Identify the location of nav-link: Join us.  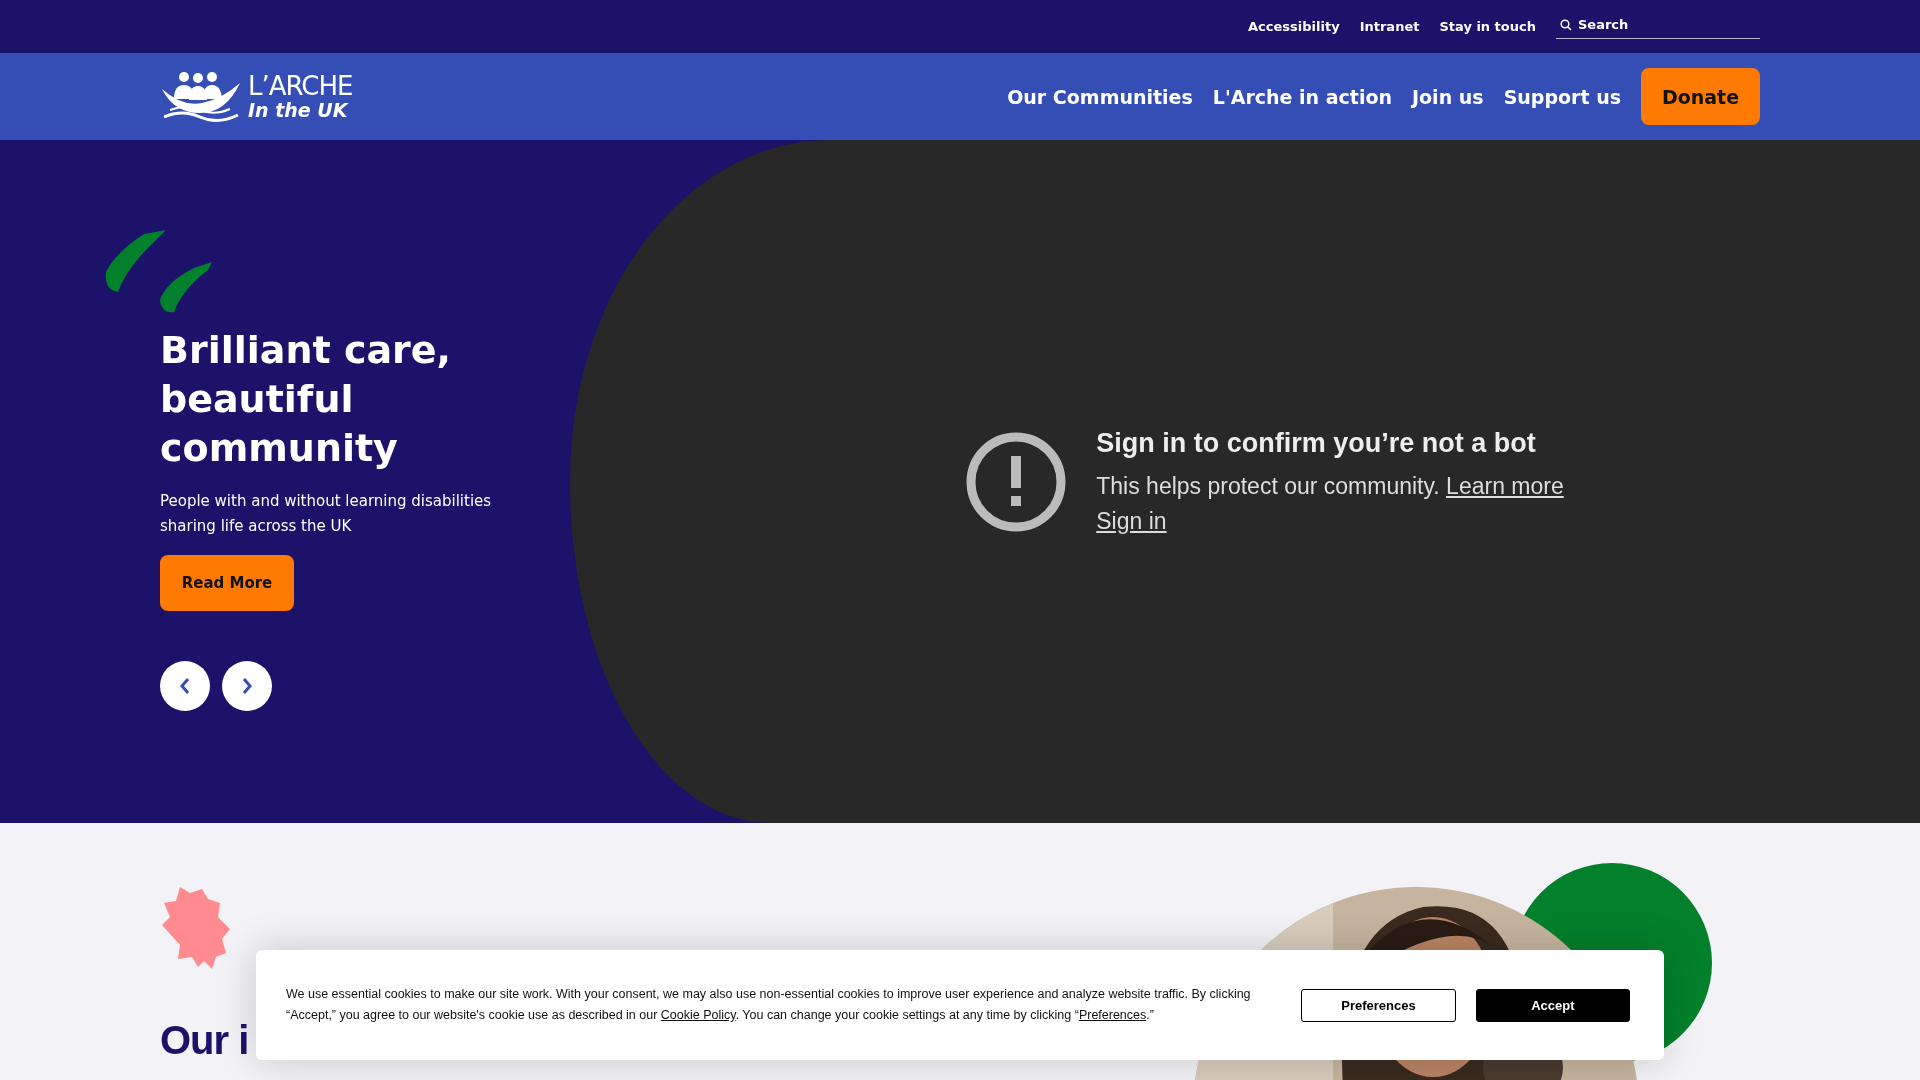
(1448, 96).